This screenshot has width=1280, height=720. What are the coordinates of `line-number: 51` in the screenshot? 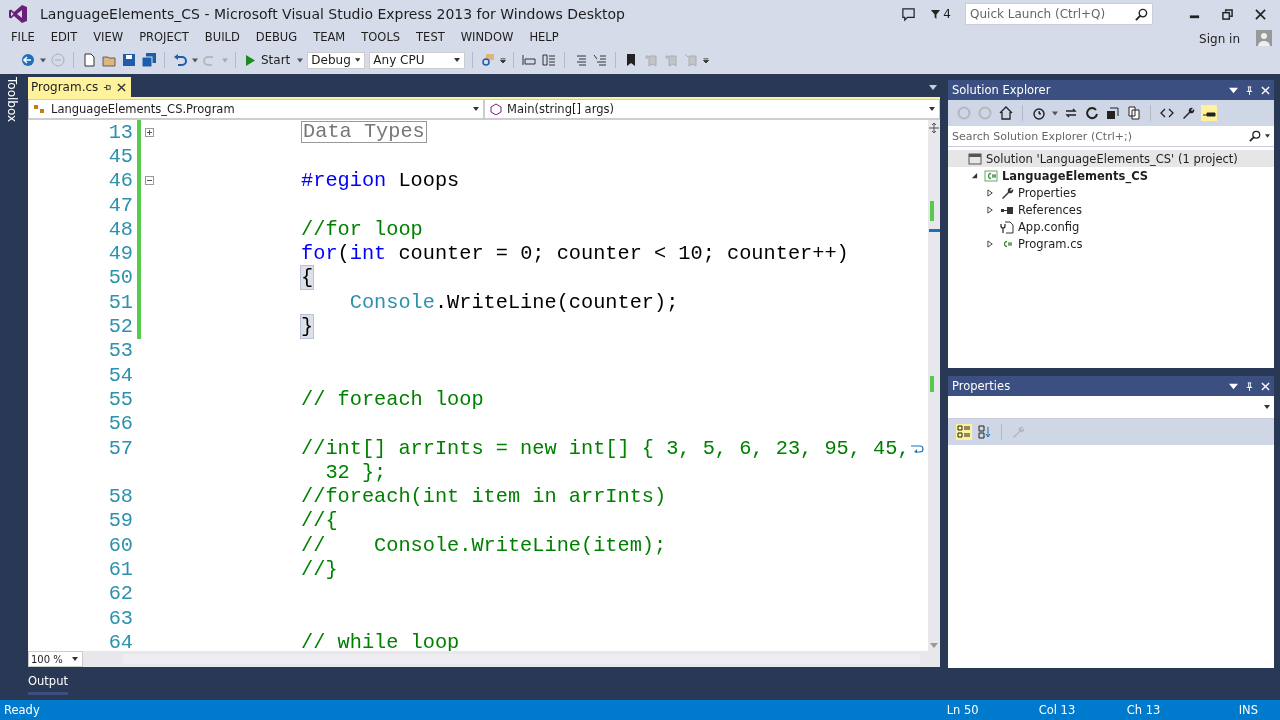 It's located at (120, 302).